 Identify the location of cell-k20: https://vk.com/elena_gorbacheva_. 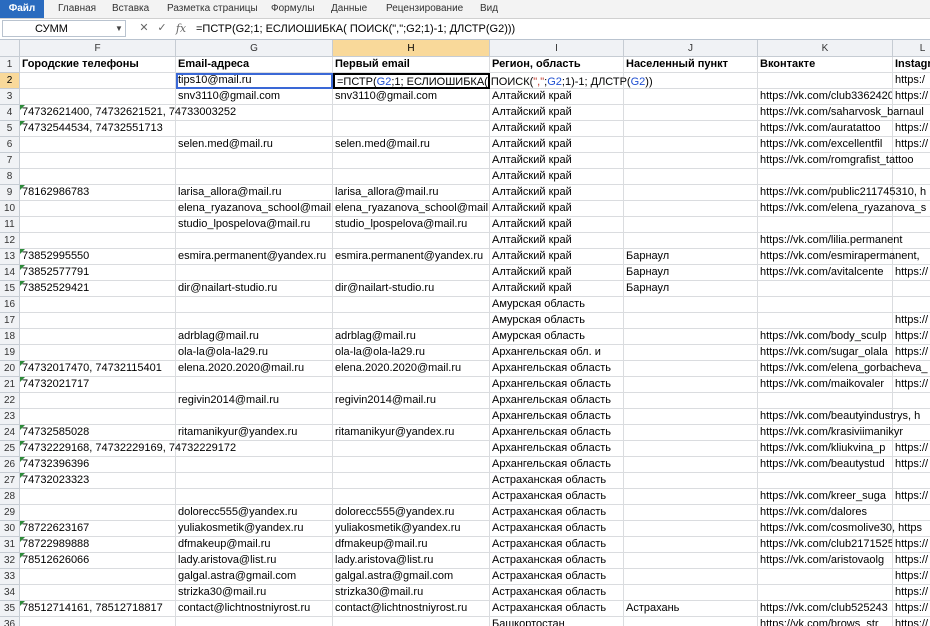
(843, 369).